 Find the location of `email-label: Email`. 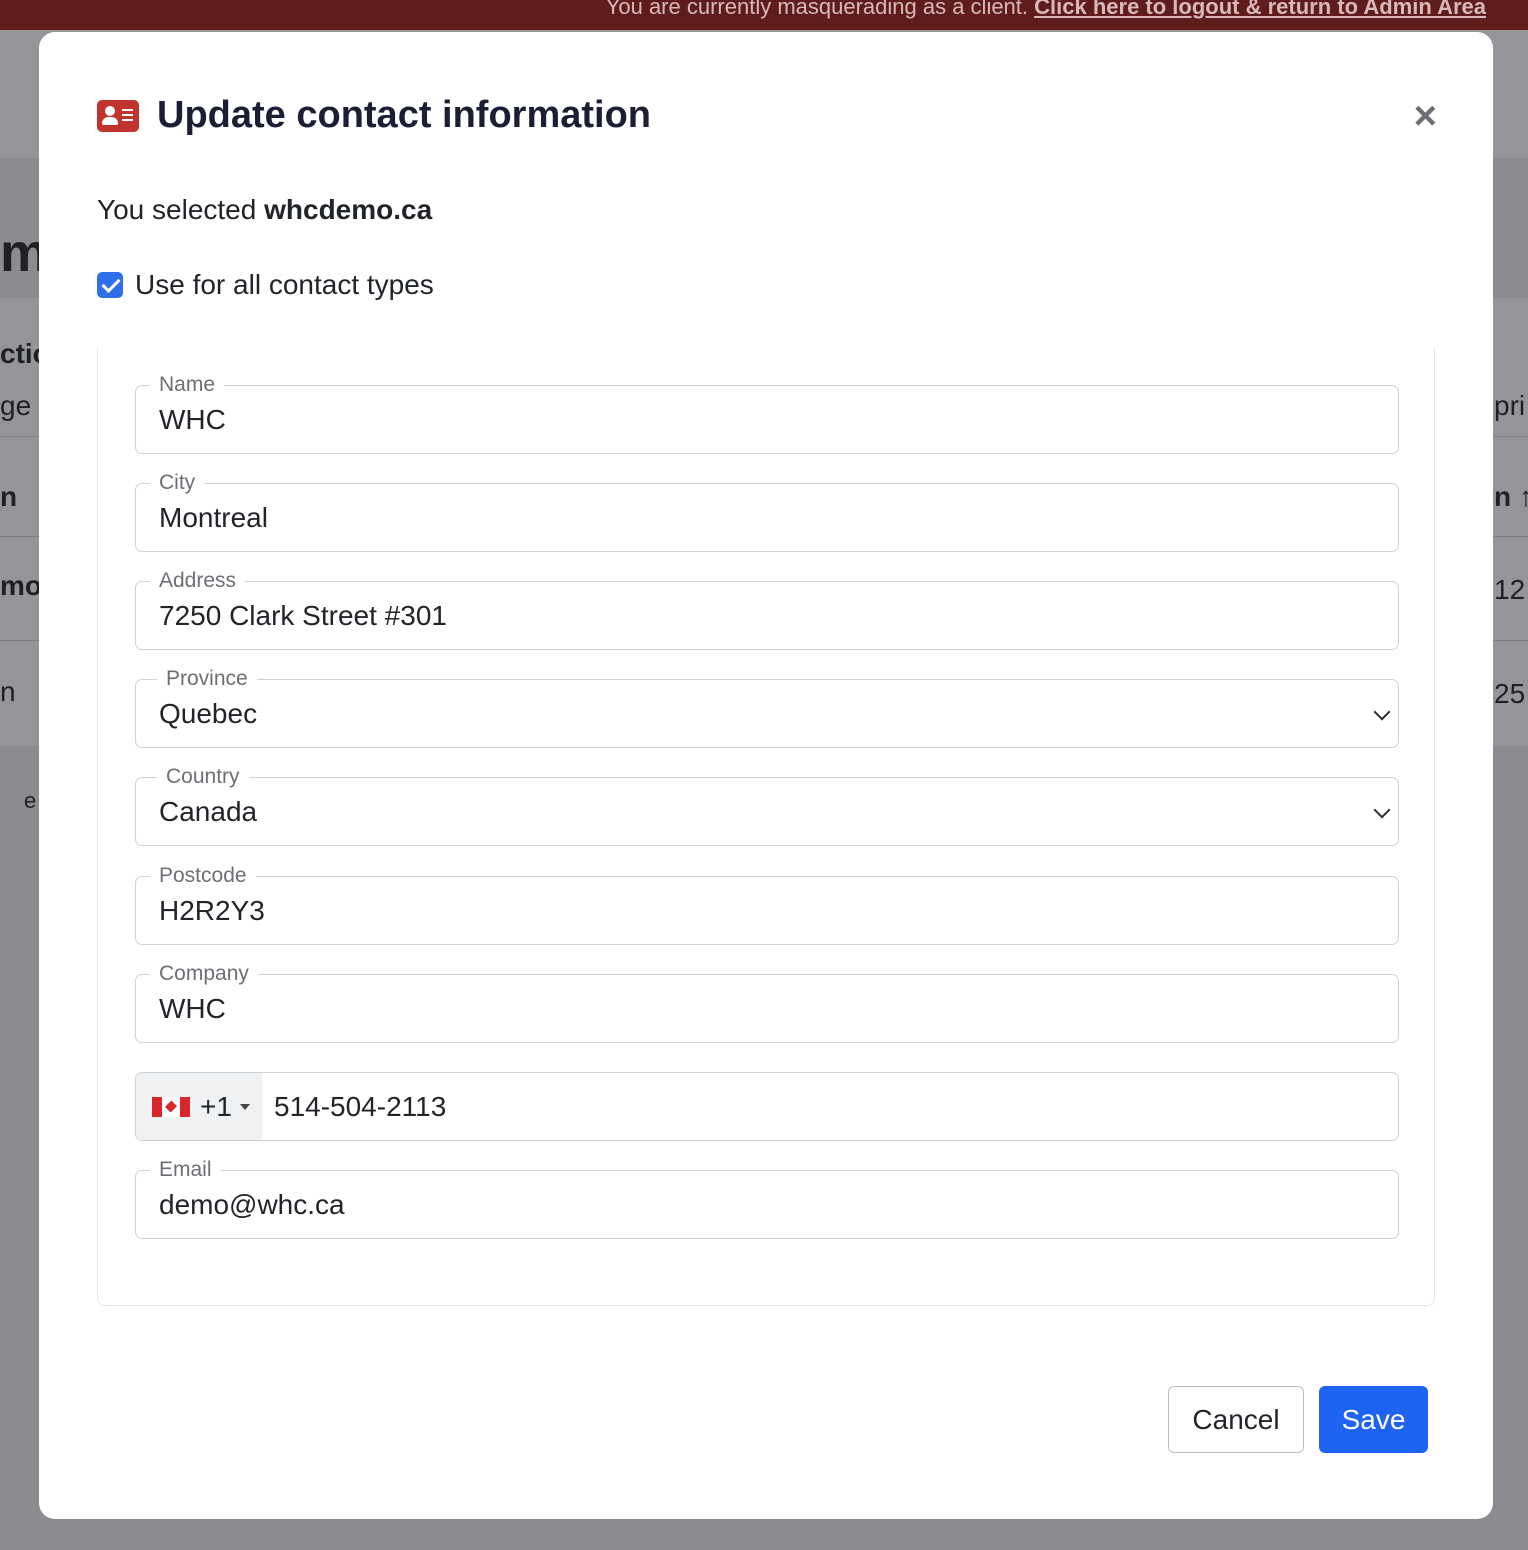

email-label: Email is located at coordinates (185, 1170).